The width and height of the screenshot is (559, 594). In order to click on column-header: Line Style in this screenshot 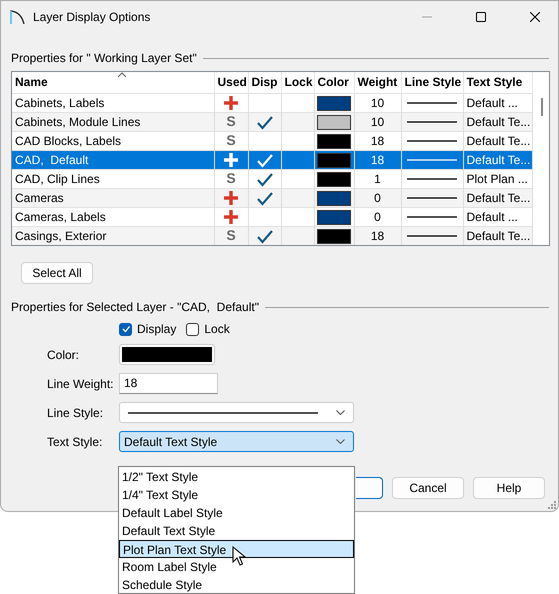, I will do `click(432, 82)`.